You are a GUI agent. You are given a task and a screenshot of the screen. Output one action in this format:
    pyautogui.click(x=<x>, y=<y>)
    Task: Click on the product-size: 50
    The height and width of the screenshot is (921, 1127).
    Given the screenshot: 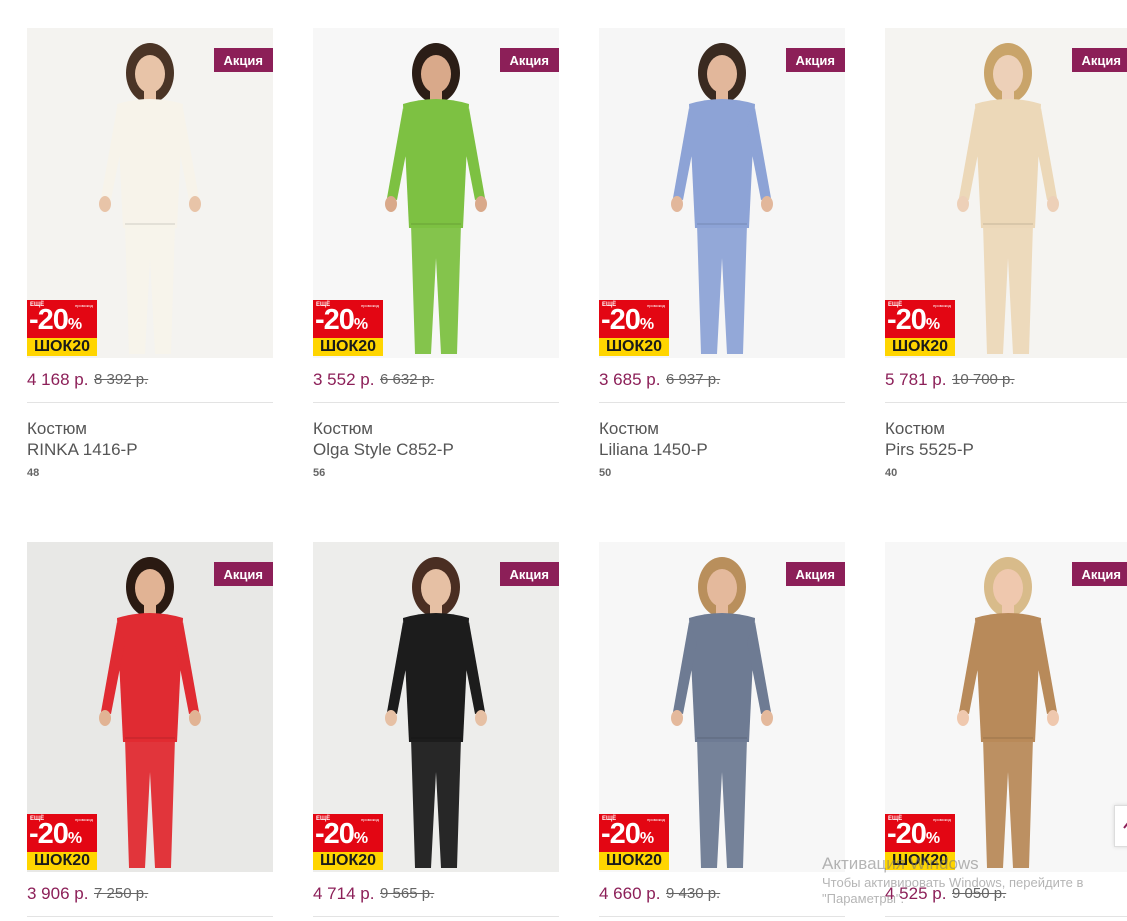 What is the action you would take?
    pyautogui.click(x=605, y=473)
    